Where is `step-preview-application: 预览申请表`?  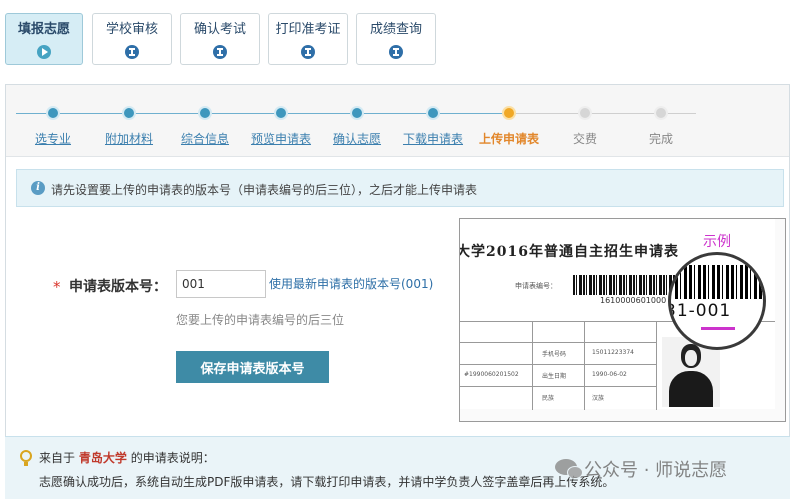 step-preview-application: 预览申请表 is located at coordinates (281, 138).